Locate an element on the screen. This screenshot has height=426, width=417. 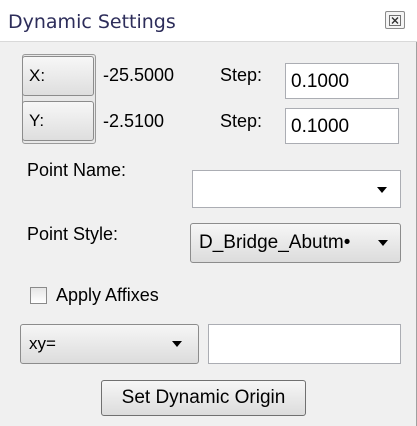
panel-title: Dynamic Settings is located at coordinates (92, 22).